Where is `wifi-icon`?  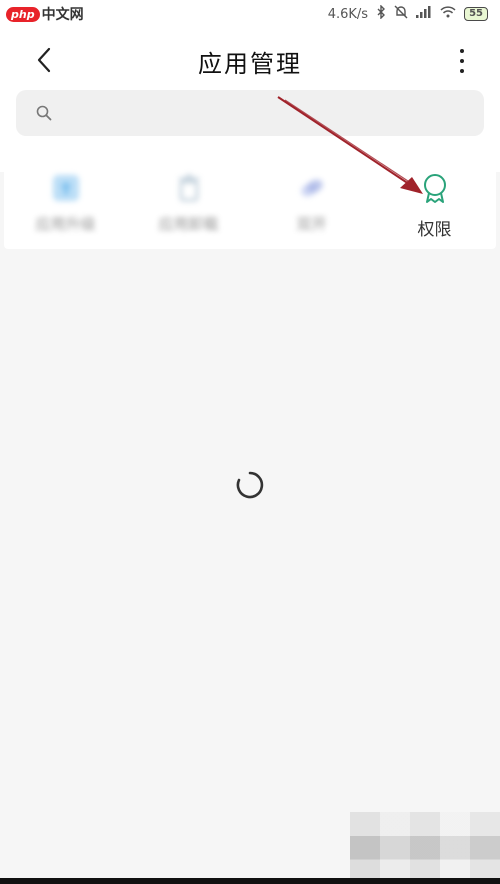
wifi-icon is located at coordinates (448, 14).